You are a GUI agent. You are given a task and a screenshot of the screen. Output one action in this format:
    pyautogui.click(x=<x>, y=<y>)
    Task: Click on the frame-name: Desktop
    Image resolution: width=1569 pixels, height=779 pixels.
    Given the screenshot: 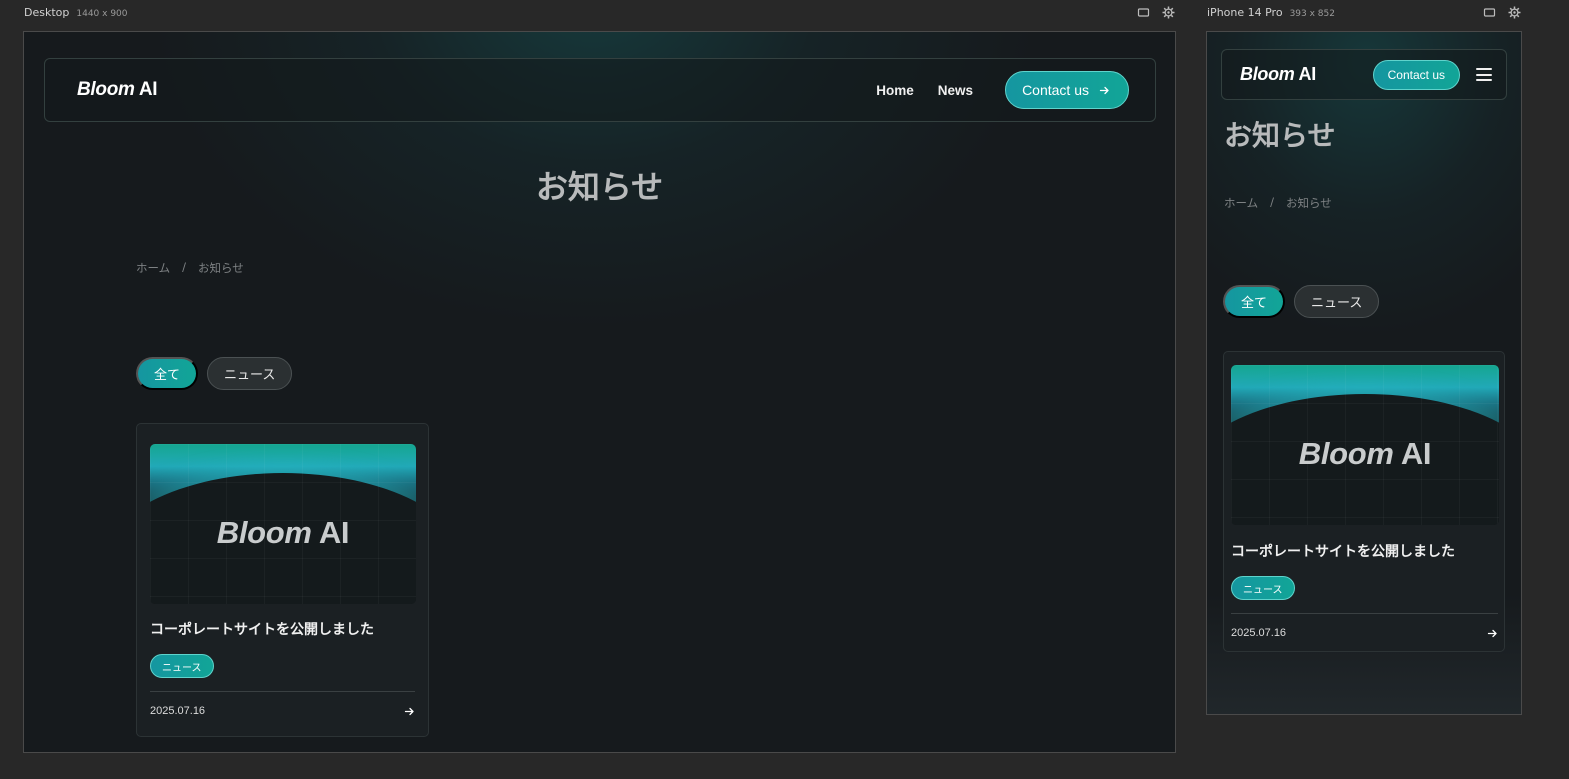 What is the action you would take?
    pyautogui.click(x=47, y=12)
    